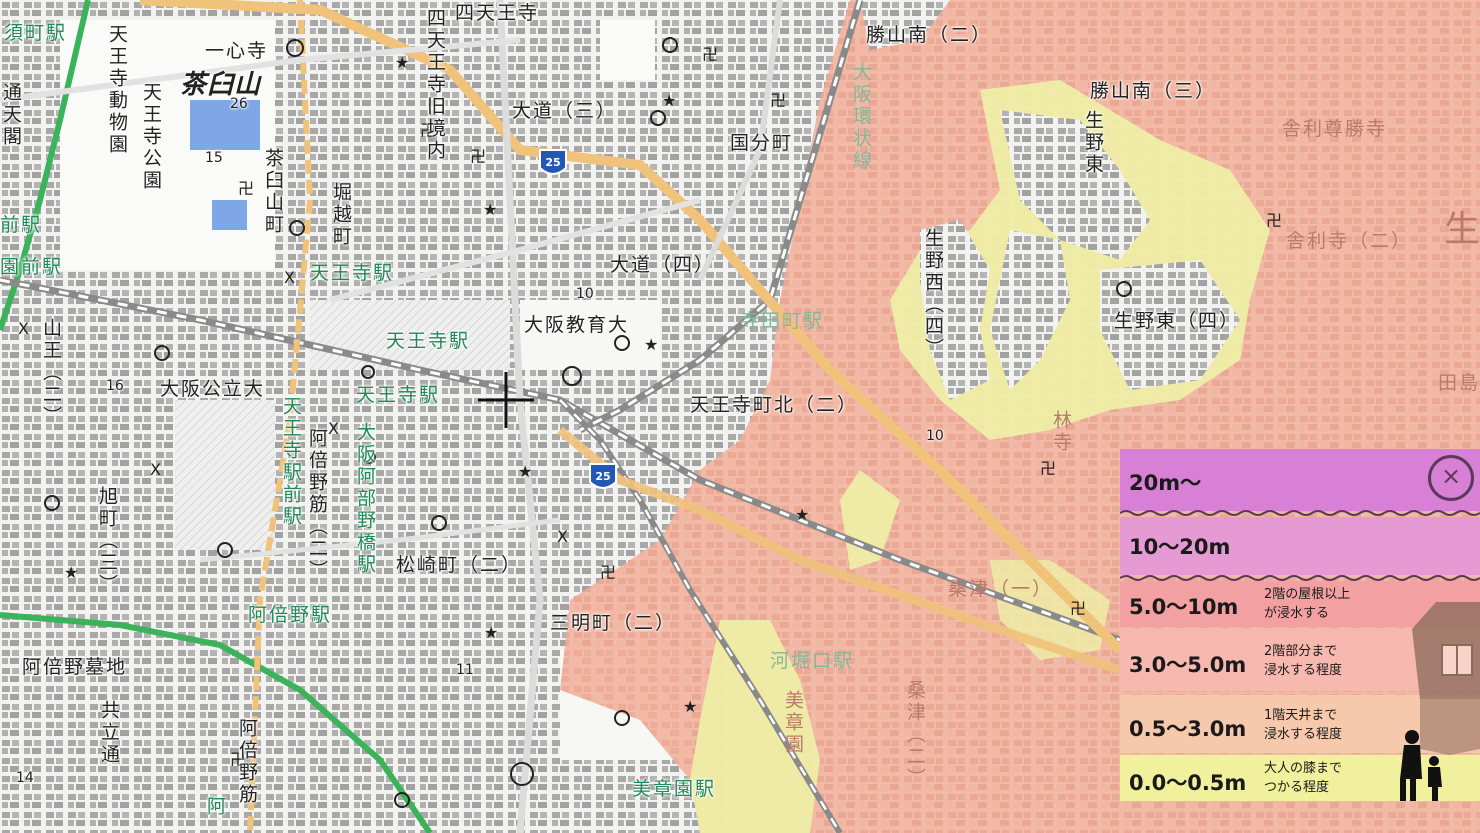 The image size is (1480, 833). Describe the element at coordinates (577, 325) in the screenshot. I see `map-label-osaka-kyoiku: 大阪教育大` at that location.